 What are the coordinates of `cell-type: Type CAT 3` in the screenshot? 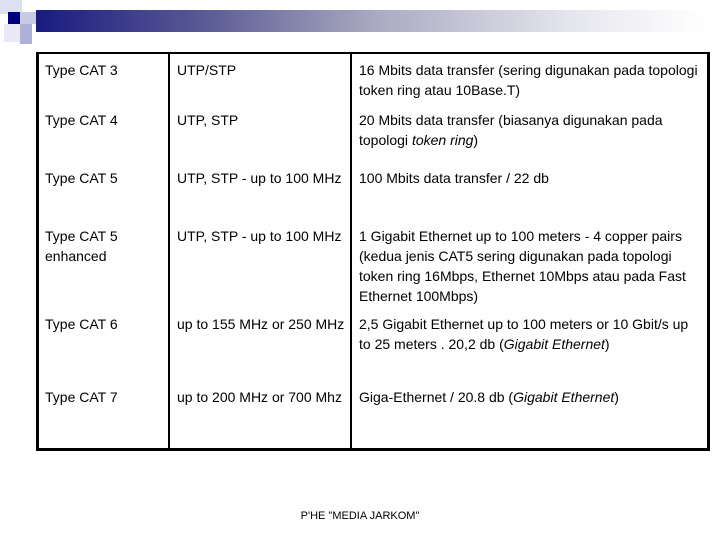 It's located at (81, 70).